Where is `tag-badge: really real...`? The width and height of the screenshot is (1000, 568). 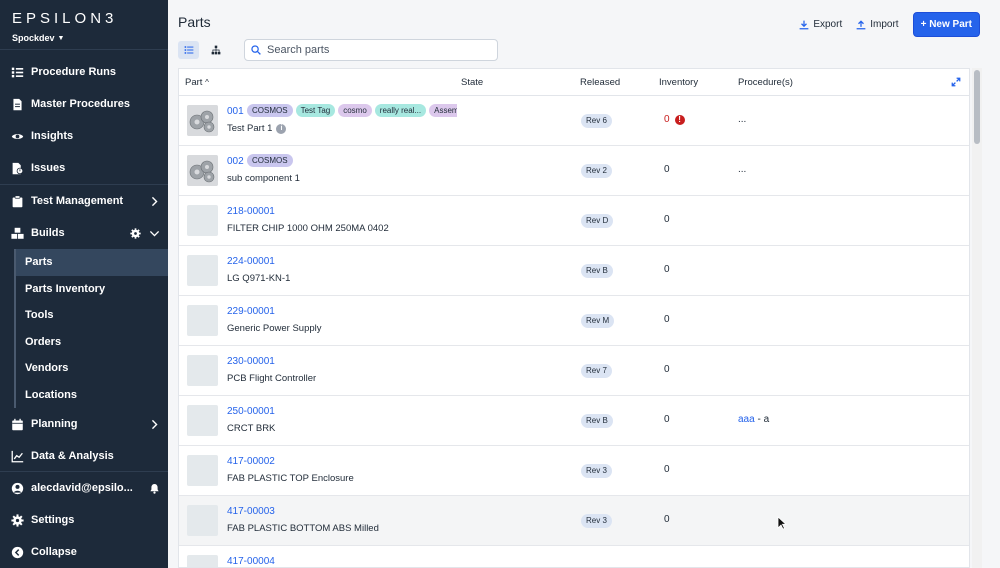
tag-badge: really real... is located at coordinates (400, 110).